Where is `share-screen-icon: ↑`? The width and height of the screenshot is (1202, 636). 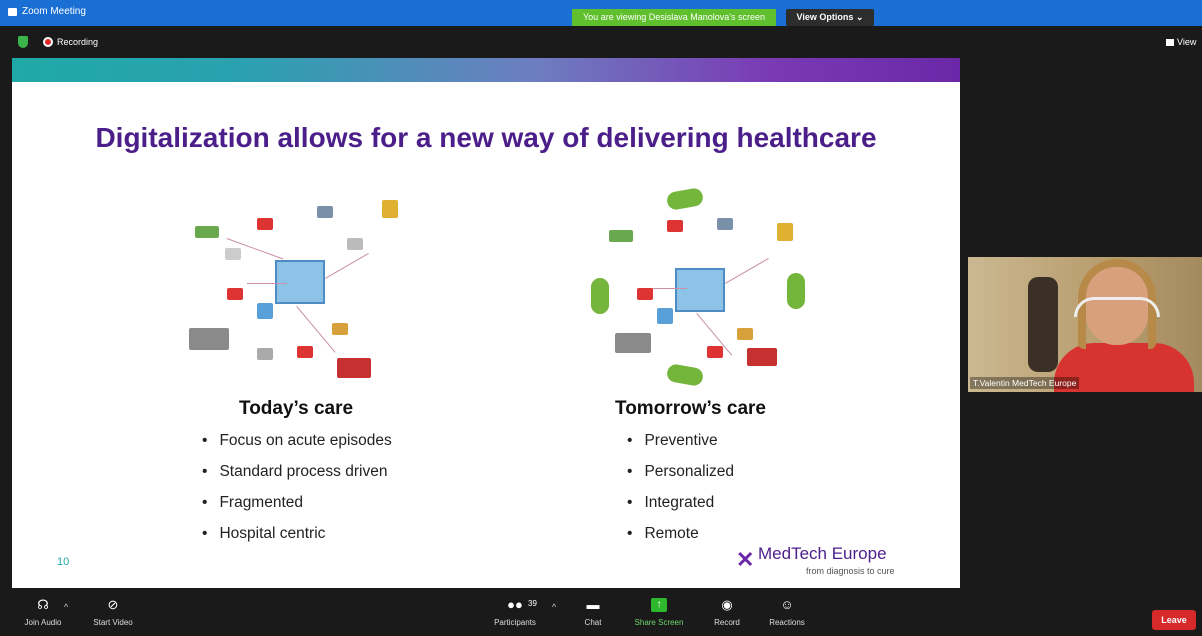
share-screen-icon: ↑ is located at coordinates (659, 605).